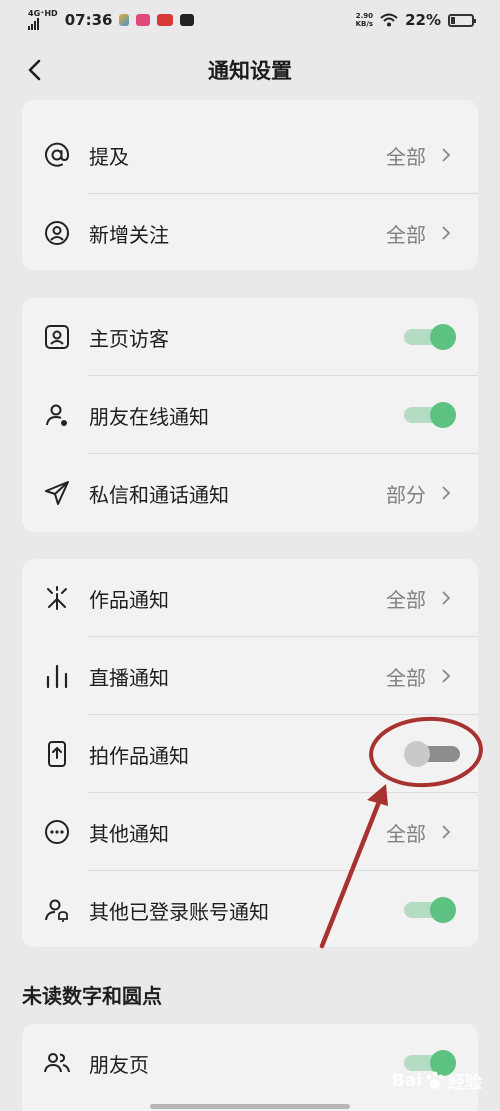  What do you see at coordinates (57, 233) in the screenshot?
I see `user-circle-icon` at bounding box center [57, 233].